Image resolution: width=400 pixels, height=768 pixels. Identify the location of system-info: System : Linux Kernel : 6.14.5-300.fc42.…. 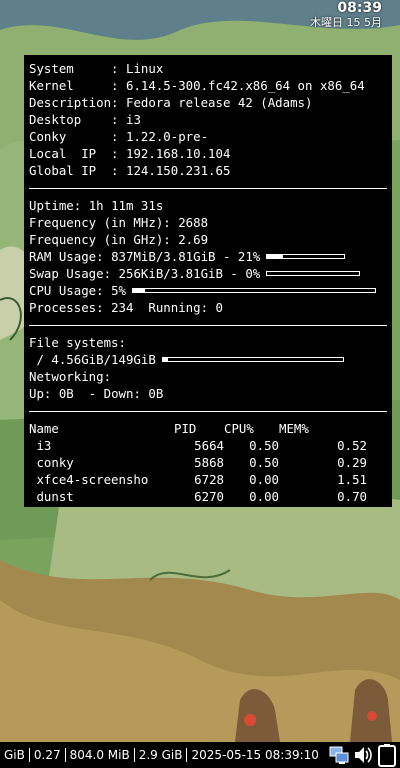
(208, 119).